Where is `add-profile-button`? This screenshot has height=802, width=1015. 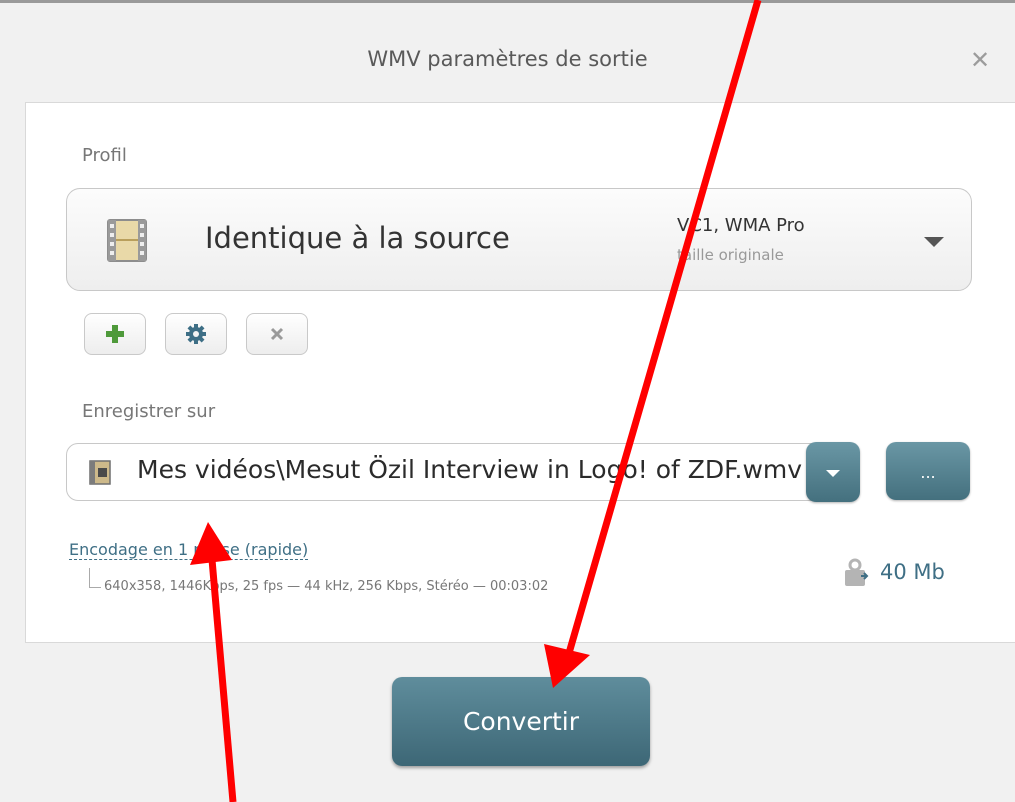 add-profile-button is located at coordinates (115, 334).